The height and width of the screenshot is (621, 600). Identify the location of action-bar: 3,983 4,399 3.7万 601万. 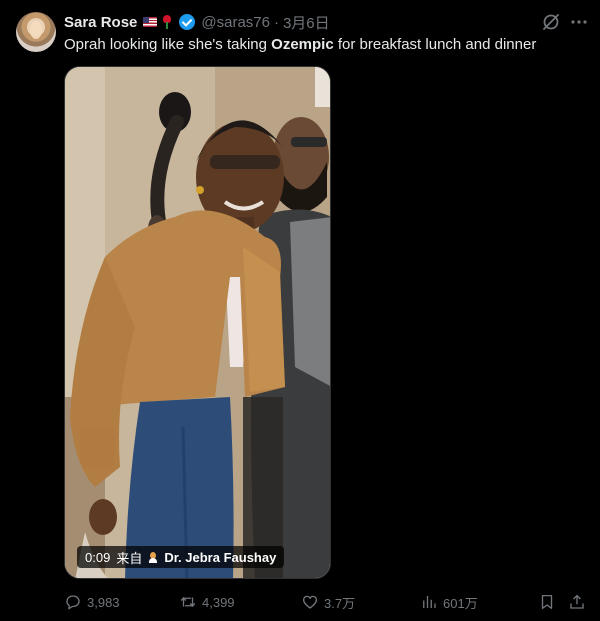
(329, 602).